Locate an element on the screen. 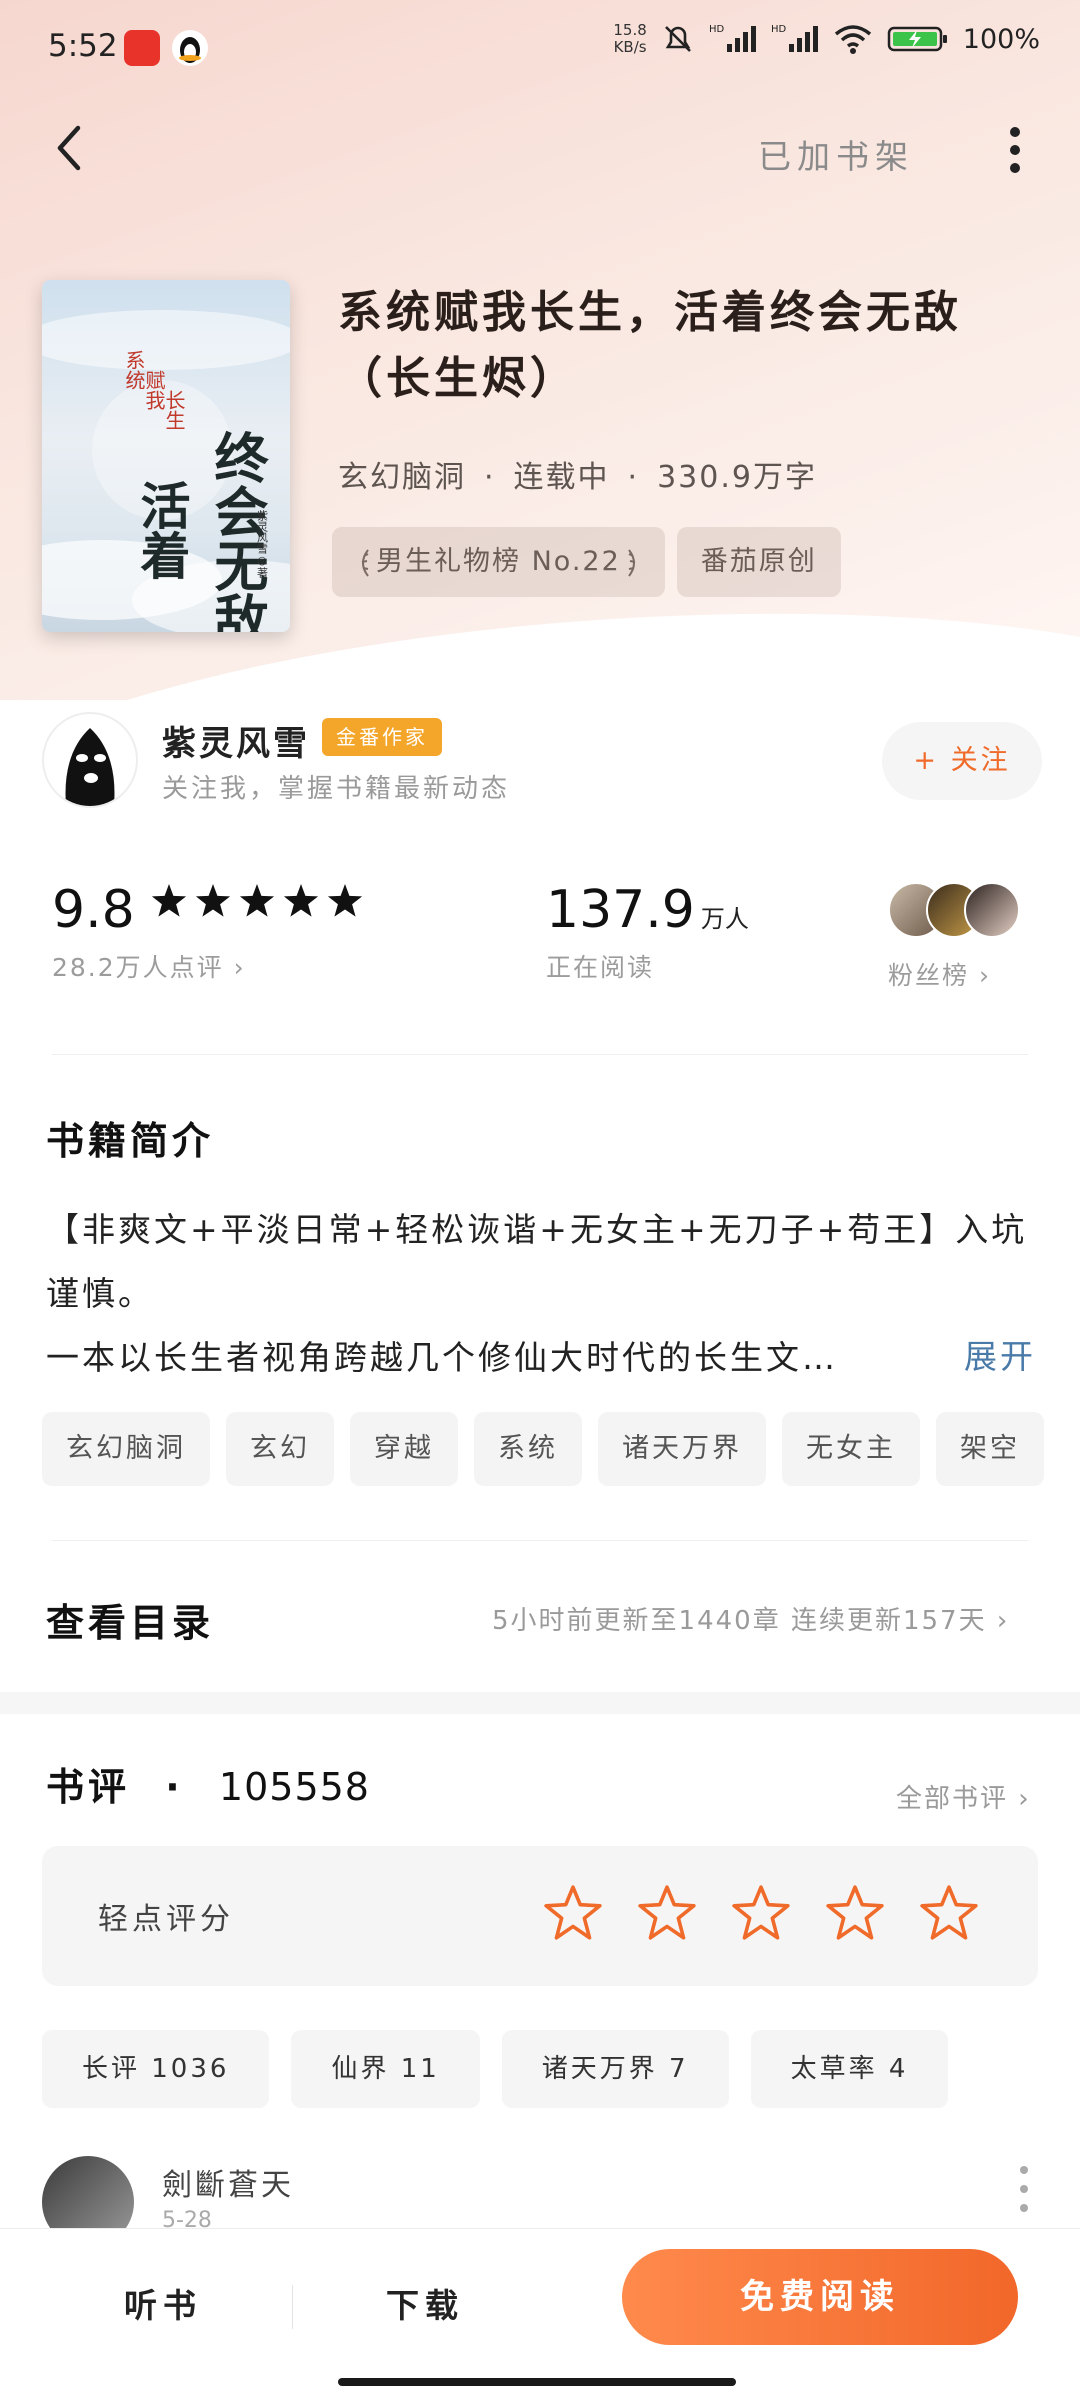 This screenshot has width=1080, height=2401. tag-chip: 架空 is located at coordinates (990, 1449).